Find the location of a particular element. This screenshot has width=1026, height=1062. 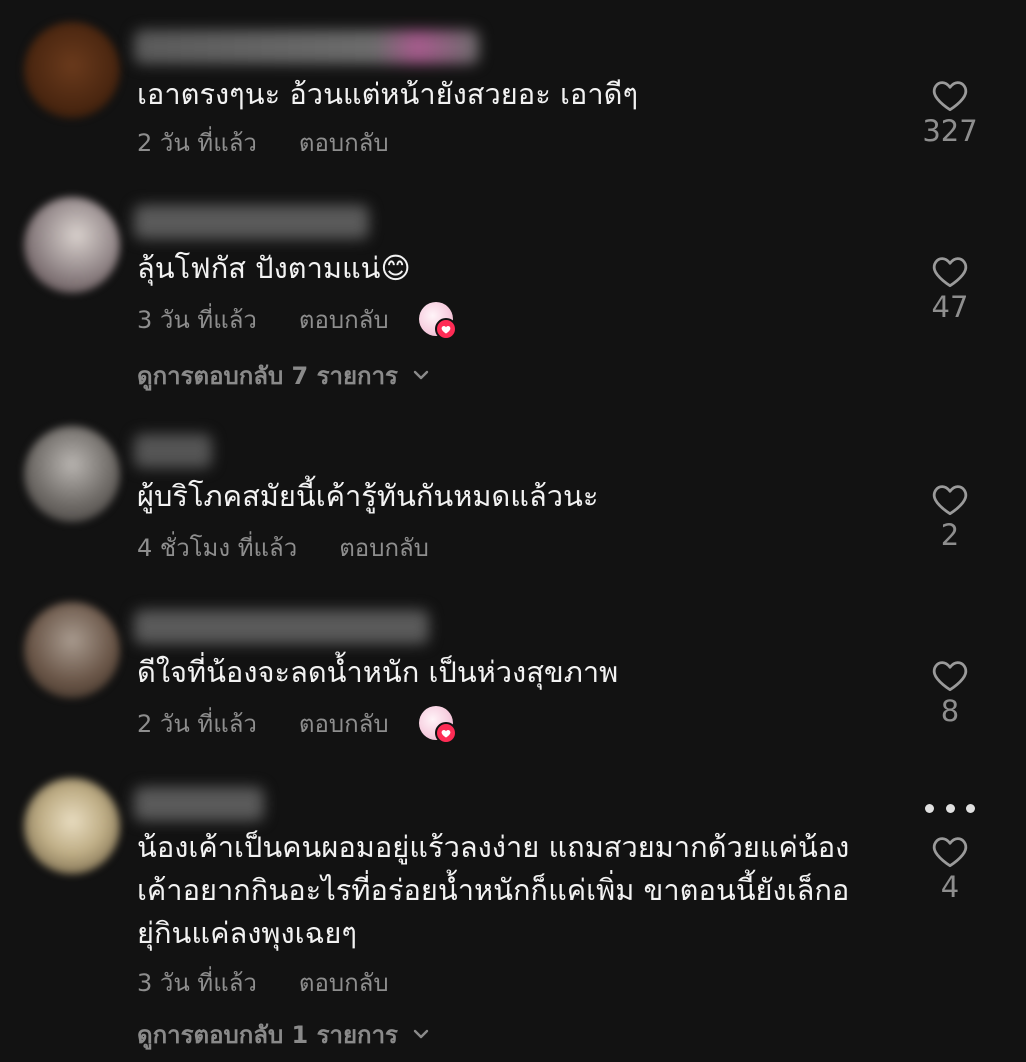

view-replies-button: ดูการตอบกลับ 7 รายการ is located at coordinates (283, 375).